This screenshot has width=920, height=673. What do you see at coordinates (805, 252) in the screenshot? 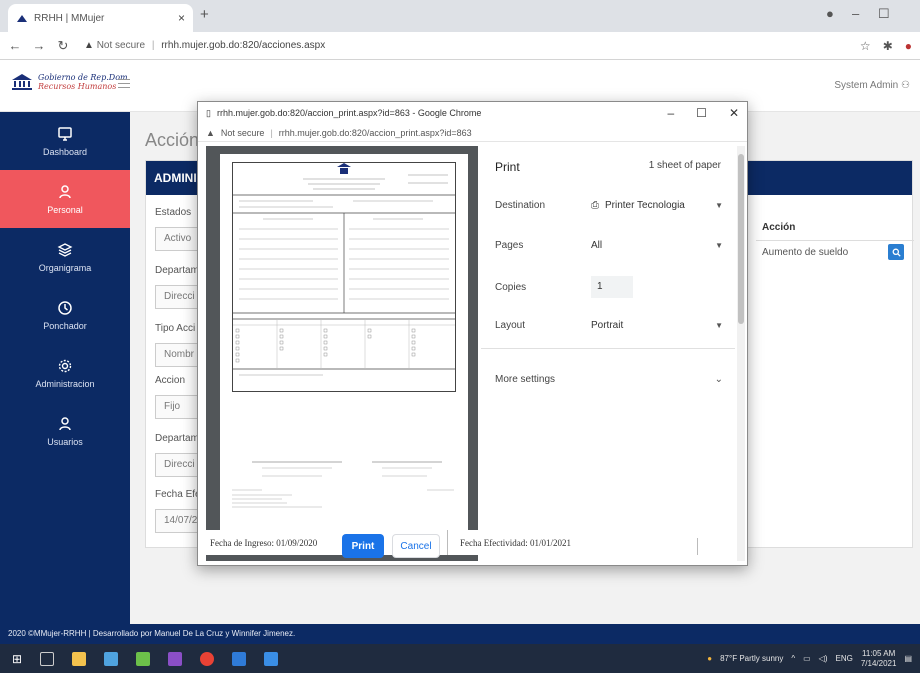
I see `table-cell: Aumento de sueldo` at bounding box center [805, 252].